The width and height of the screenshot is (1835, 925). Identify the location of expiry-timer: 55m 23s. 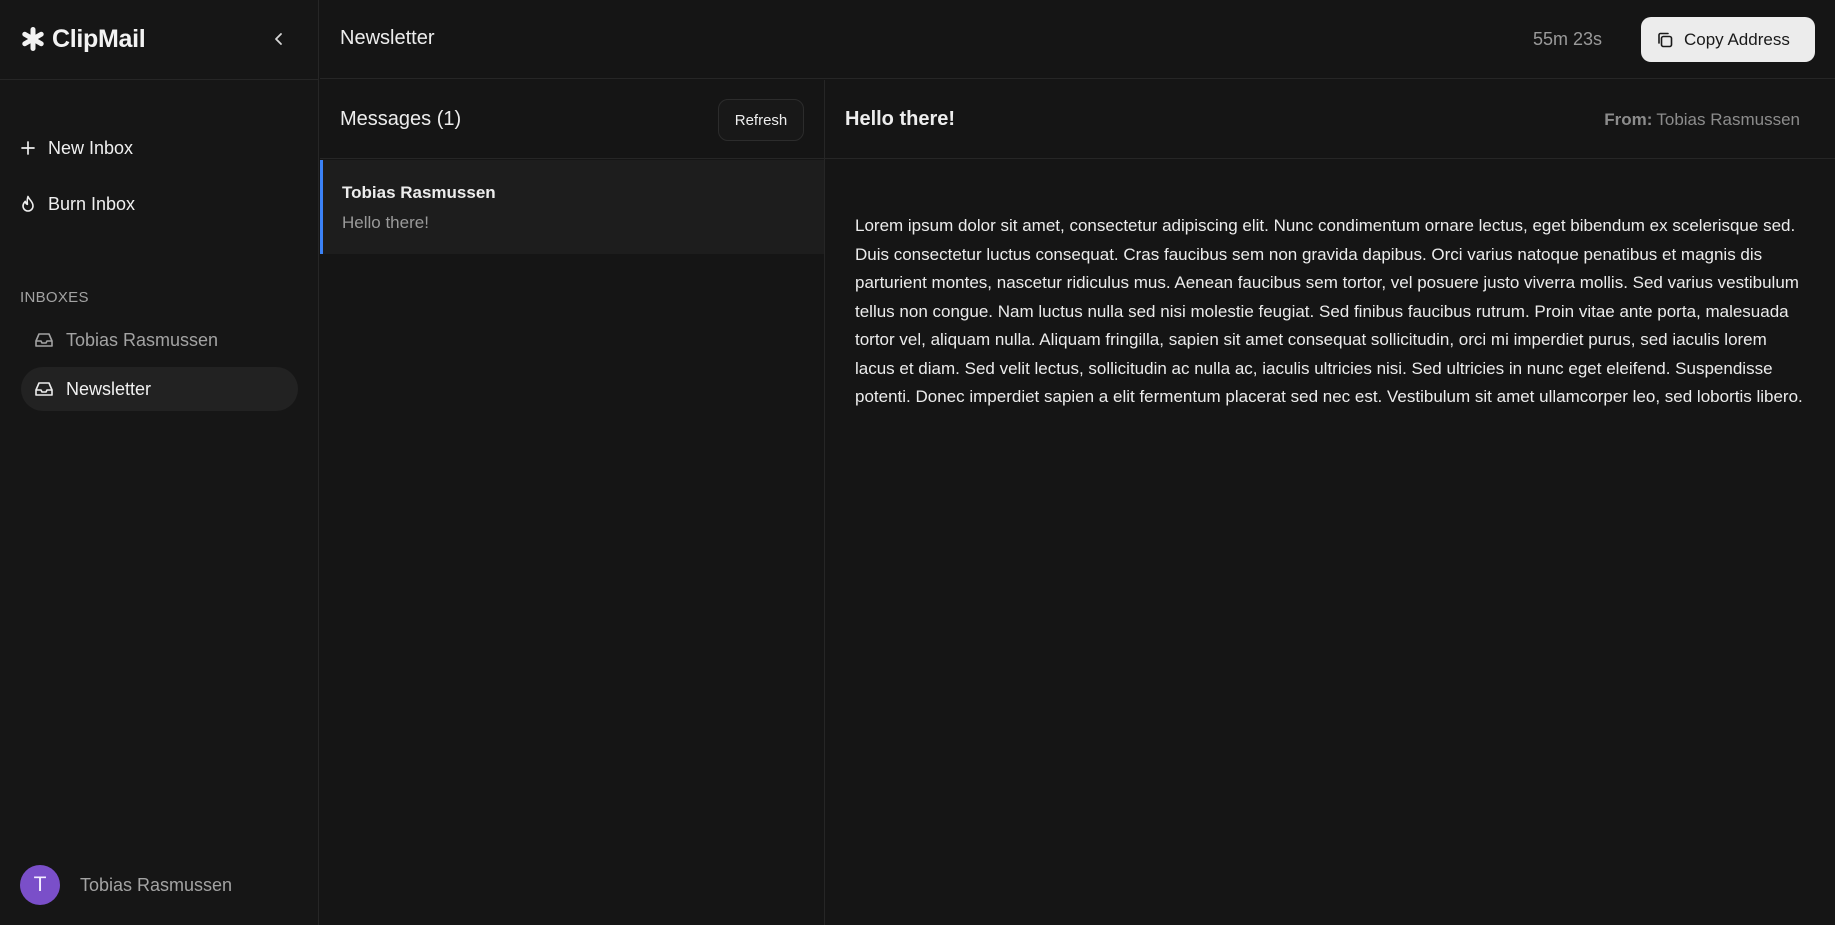
(1568, 39).